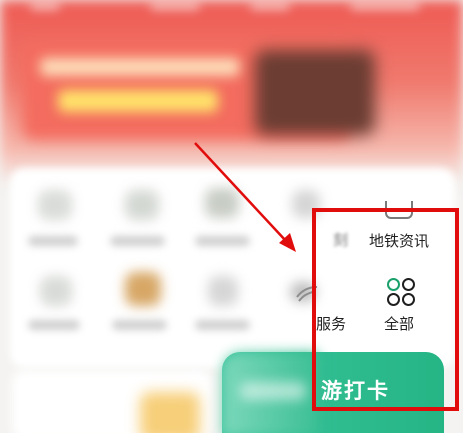 This screenshot has height=433, width=463. Describe the element at coordinates (230, 7) in the screenshot. I see `status-bar` at that location.